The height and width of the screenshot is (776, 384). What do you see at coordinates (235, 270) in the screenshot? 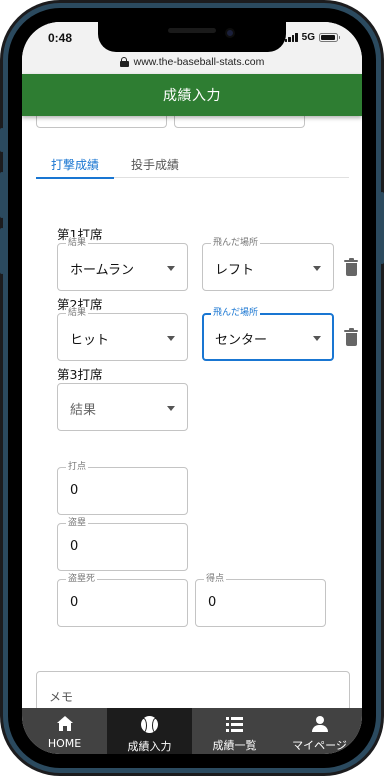
I see `field-value: レフト` at bounding box center [235, 270].